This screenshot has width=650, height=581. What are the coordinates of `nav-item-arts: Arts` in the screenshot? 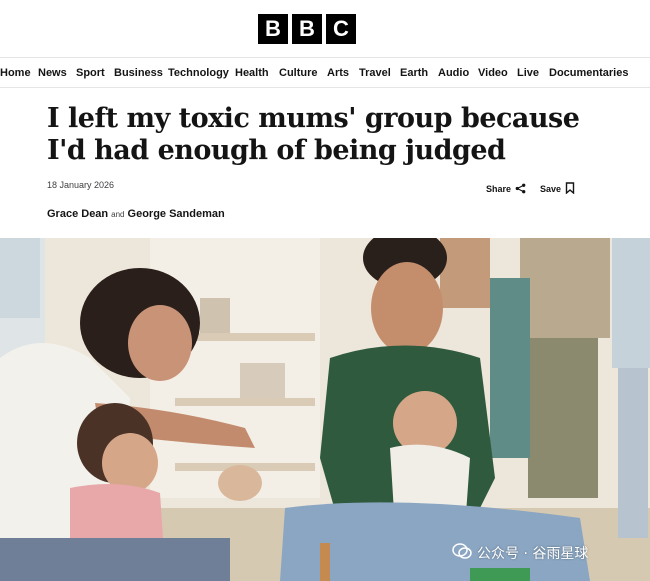 It's located at (338, 73).